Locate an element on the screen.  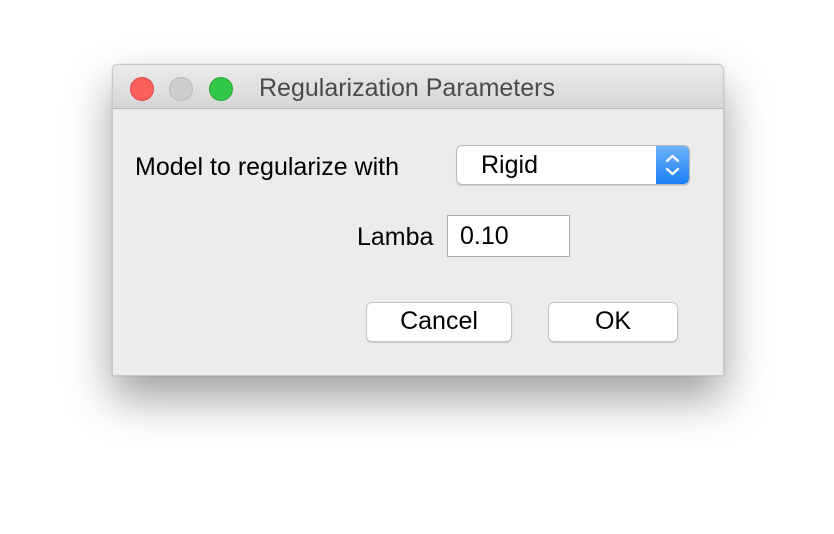
model-select: Rigid is located at coordinates (573, 165).